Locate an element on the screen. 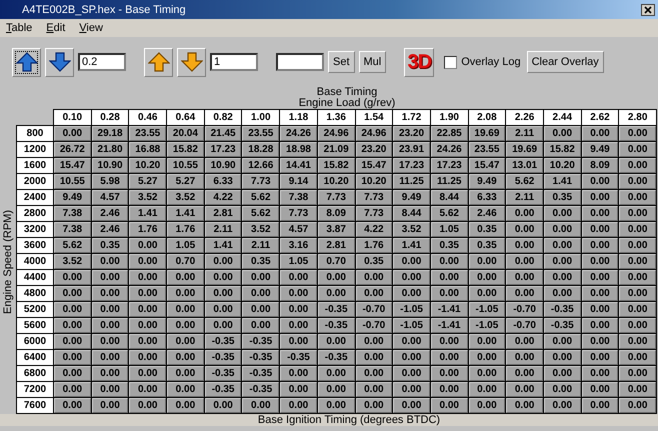  table-cell: 11.25 is located at coordinates (411, 181).